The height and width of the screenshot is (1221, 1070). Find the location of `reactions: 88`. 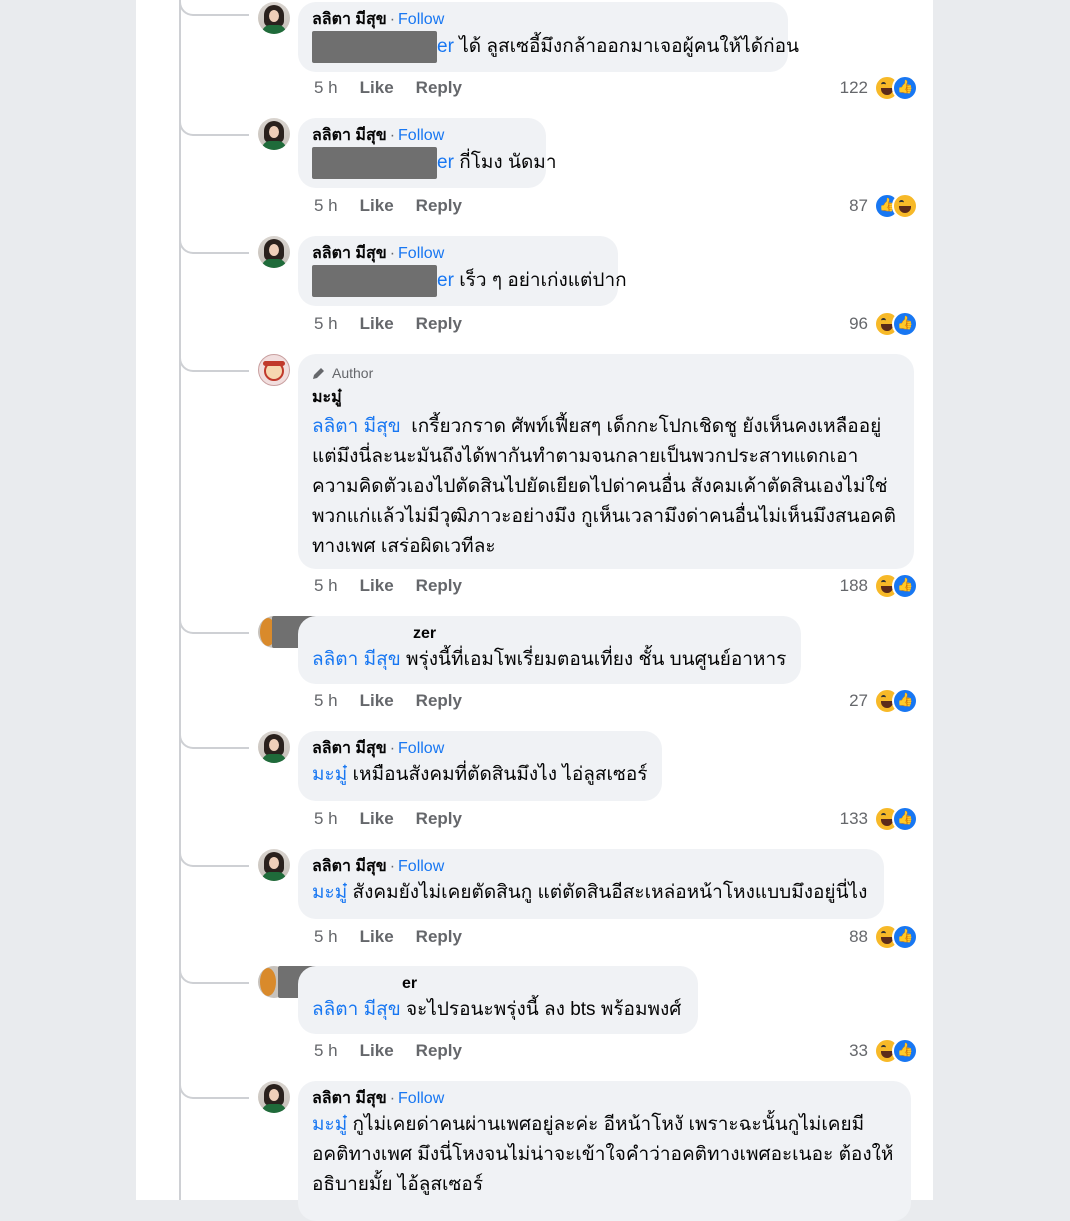

reactions: 88 is located at coordinates (883, 937).